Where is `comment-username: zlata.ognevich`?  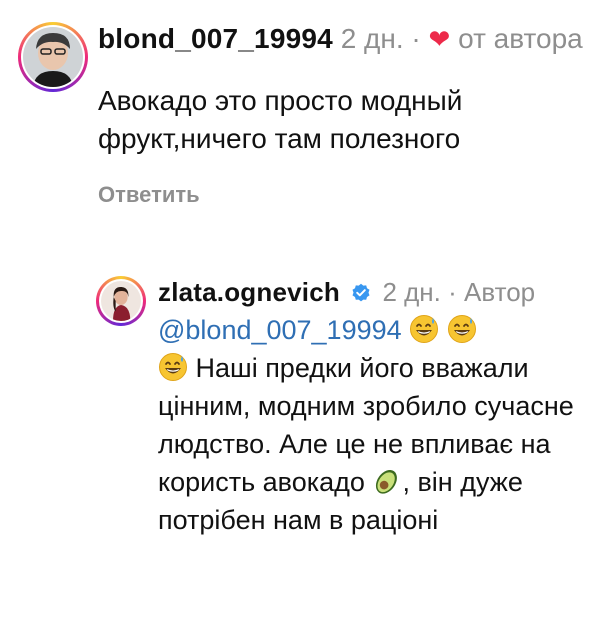 comment-username: zlata.ognevich is located at coordinates (249, 292).